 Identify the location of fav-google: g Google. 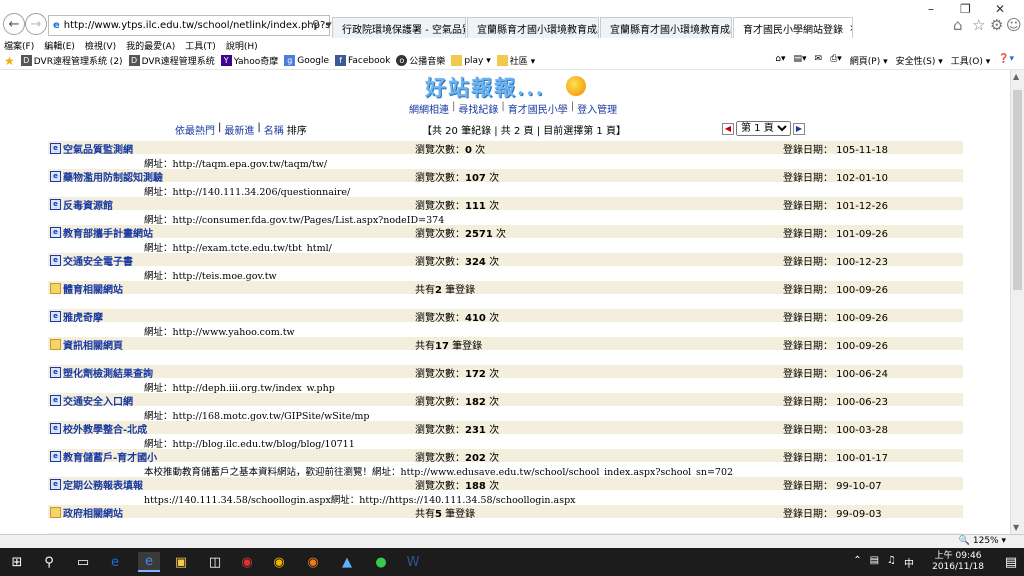
(306, 60).